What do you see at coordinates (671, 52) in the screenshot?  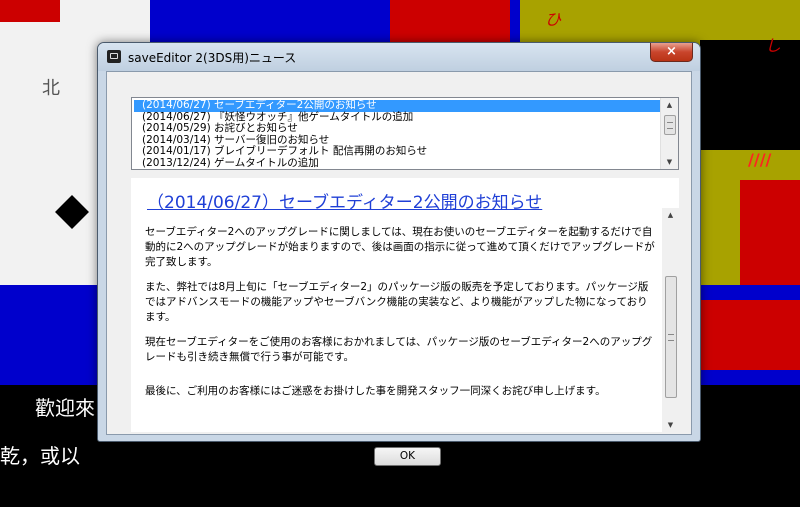 I see `close-button: ×` at bounding box center [671, 52].